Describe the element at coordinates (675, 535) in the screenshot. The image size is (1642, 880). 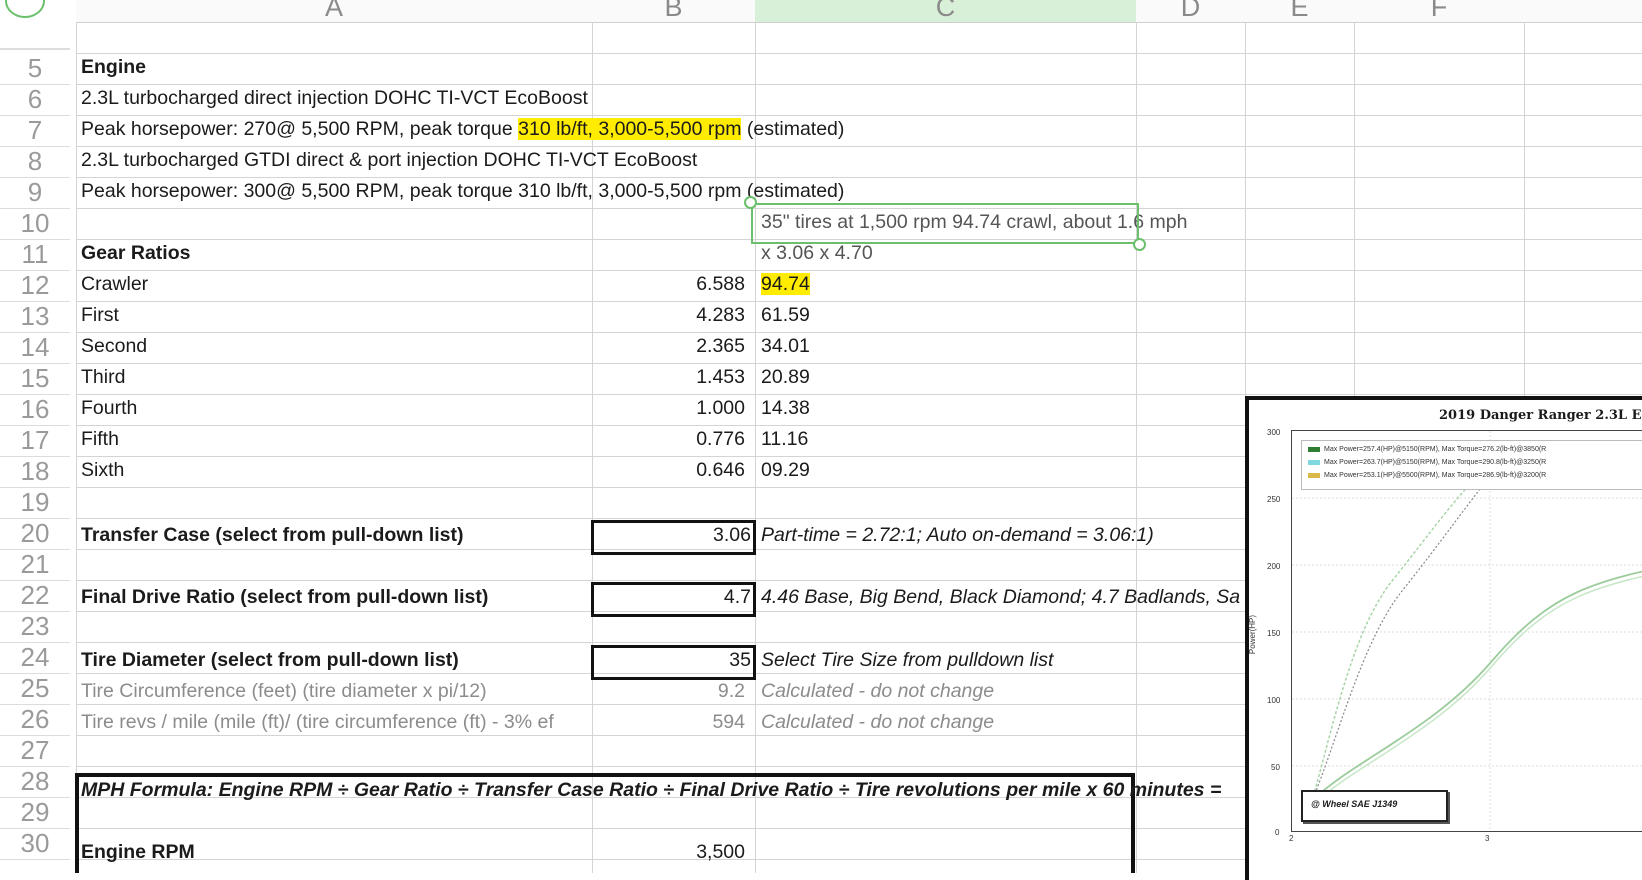
I see `cell-b20: 3.06` at that location.